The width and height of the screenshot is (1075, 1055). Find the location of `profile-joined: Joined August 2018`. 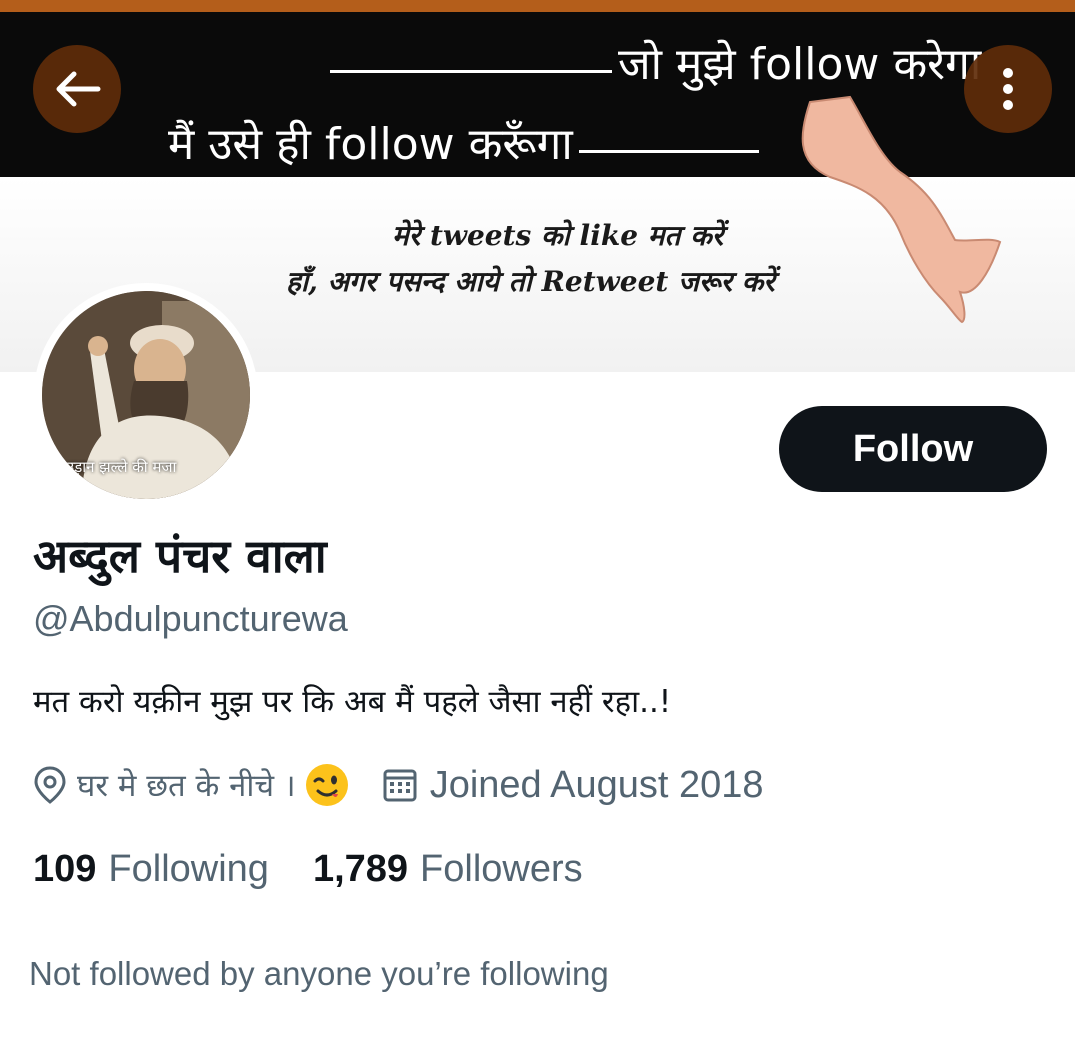

profile-joined: Joined August 2018 is located at coordinates (573, 785).